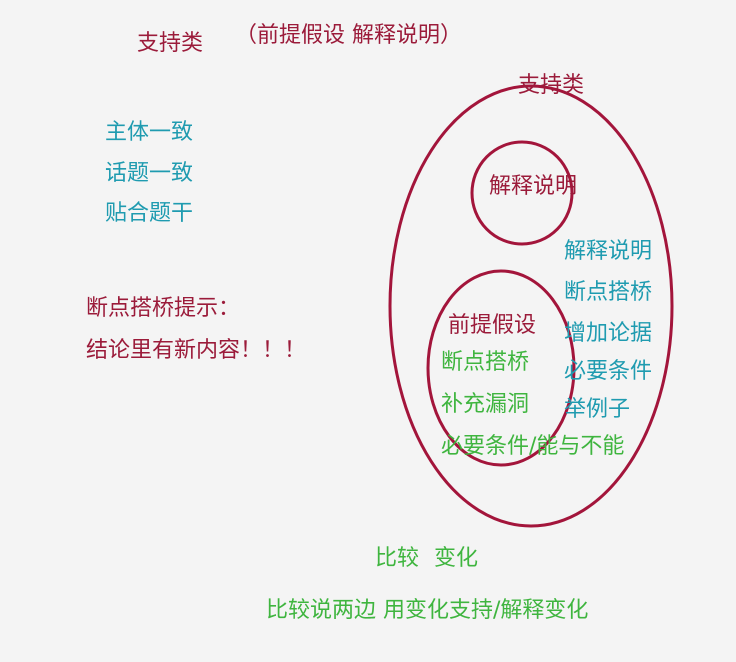 This screenshot has width=736, height=662. What do you see at coordinates (485, 362) in the screenshot?
I see `inner-bottom-item: 断点搭桥` at bounding box center [485, 362].